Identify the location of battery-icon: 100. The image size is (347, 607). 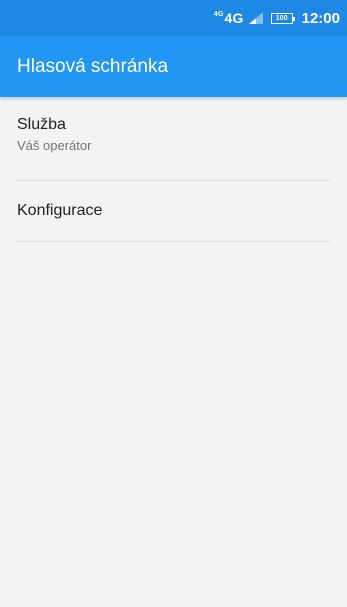
(282, 18).